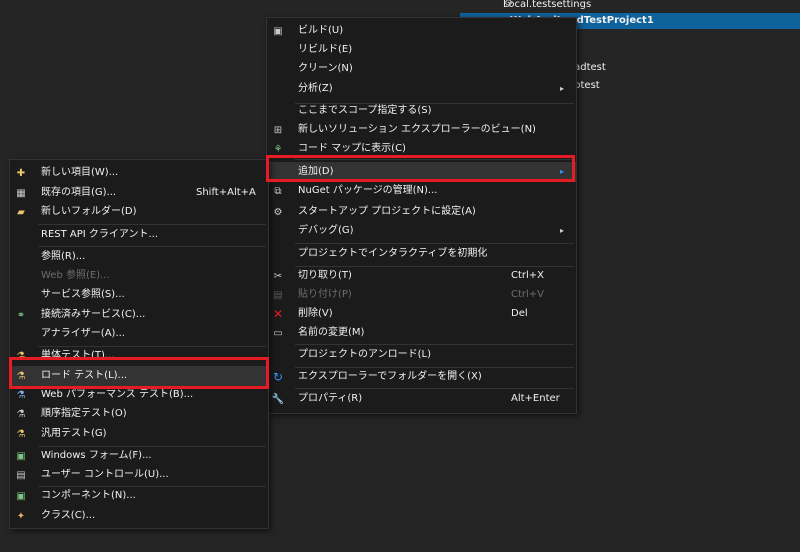  I want to click on menu-item-rebuild: リビルド(E), so click(421, 50).